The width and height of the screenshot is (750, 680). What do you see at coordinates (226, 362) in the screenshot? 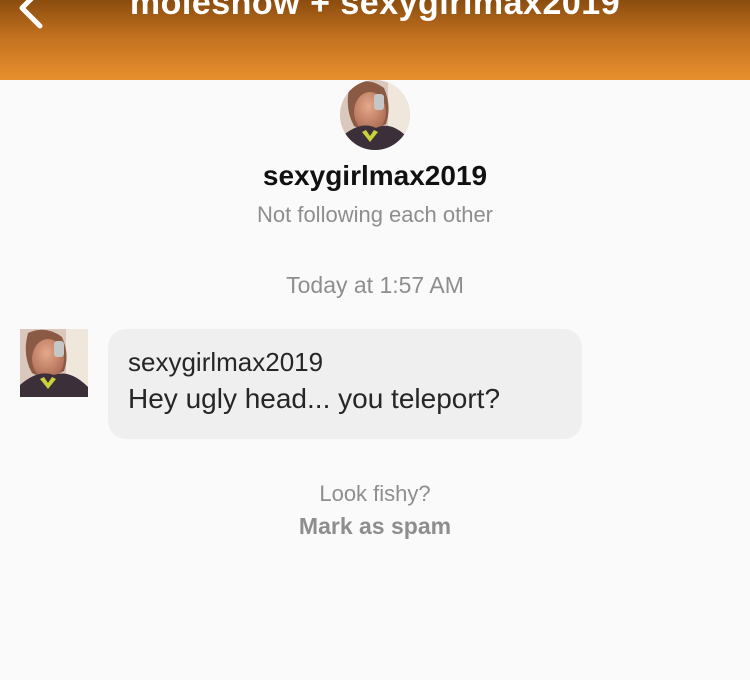
I see `message-sender: sexygirlmax2019` at bounding box center [226, 362].